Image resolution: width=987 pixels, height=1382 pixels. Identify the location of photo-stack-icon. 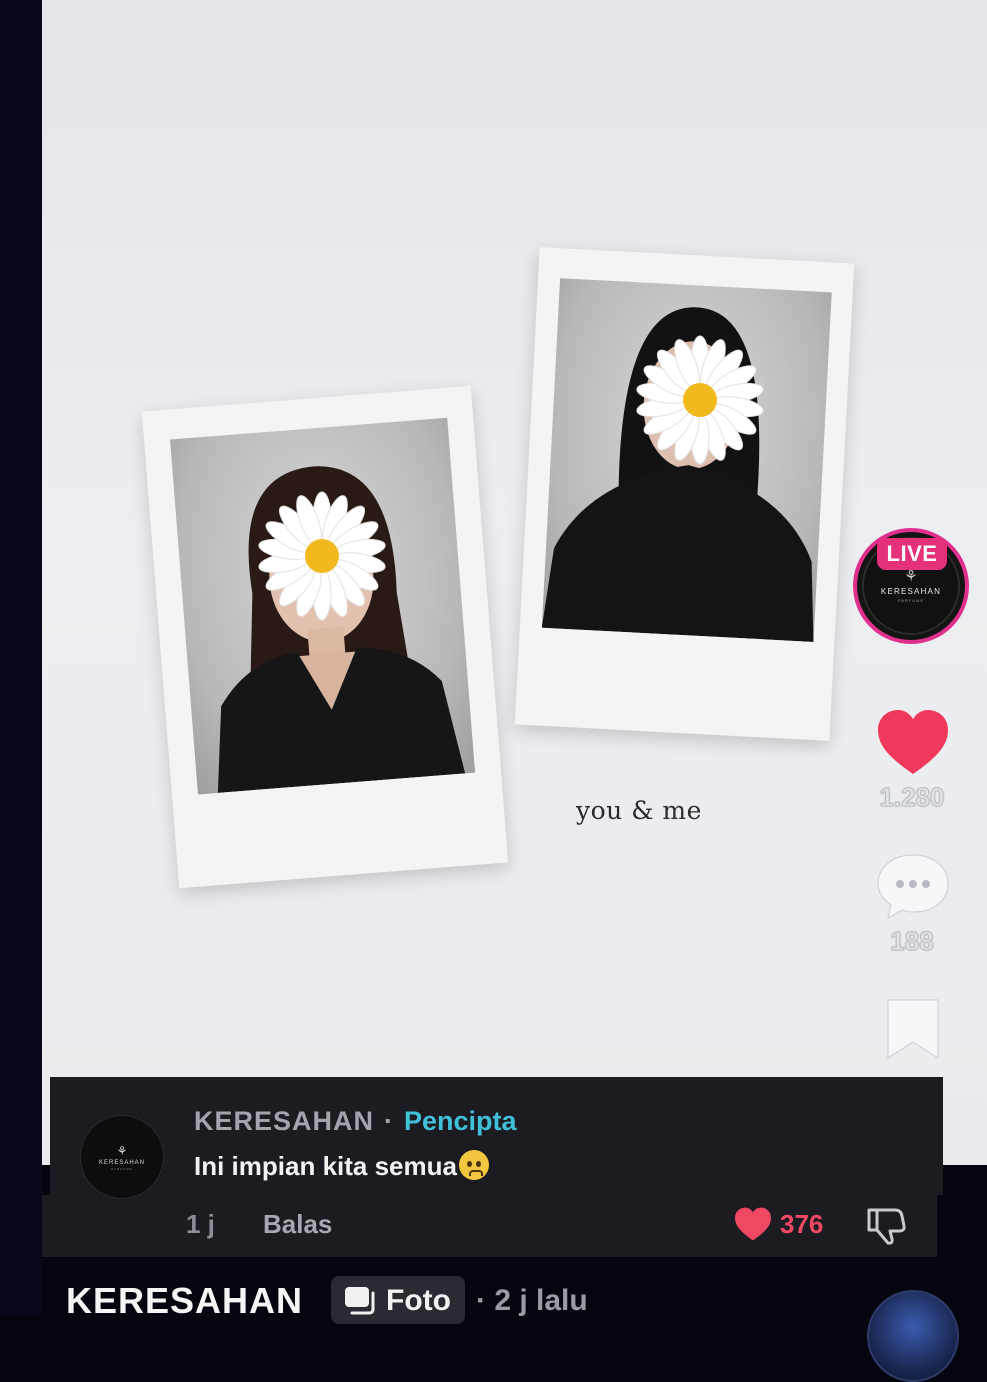
(360, 1301).